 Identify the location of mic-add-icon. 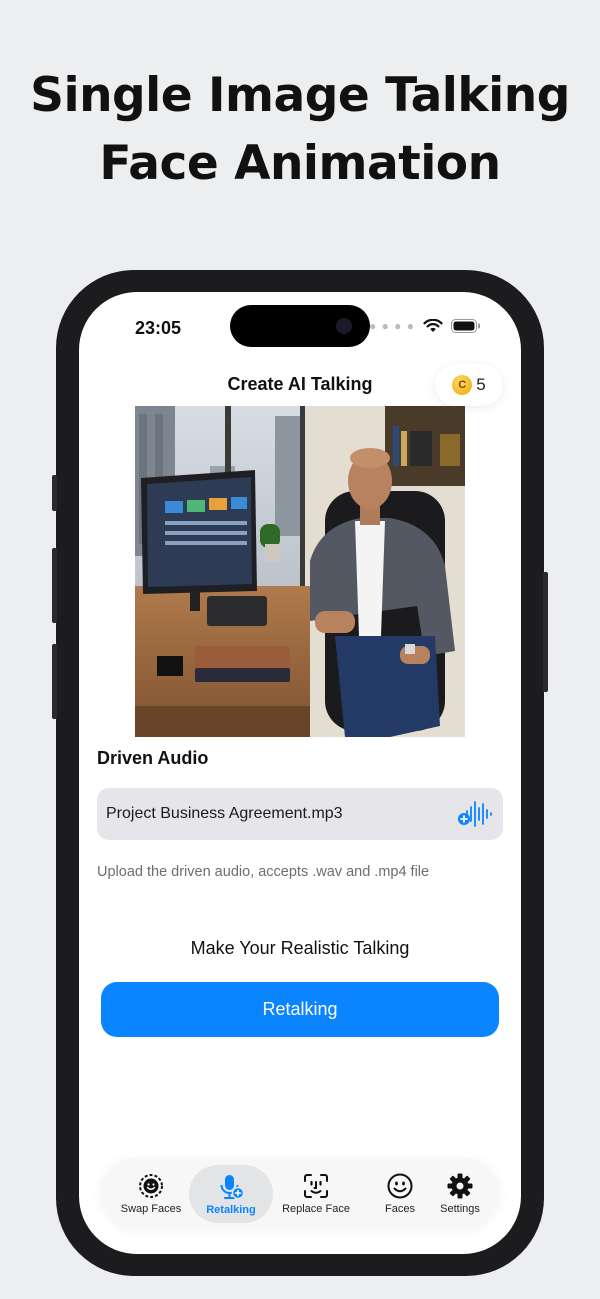
(232, 1186).